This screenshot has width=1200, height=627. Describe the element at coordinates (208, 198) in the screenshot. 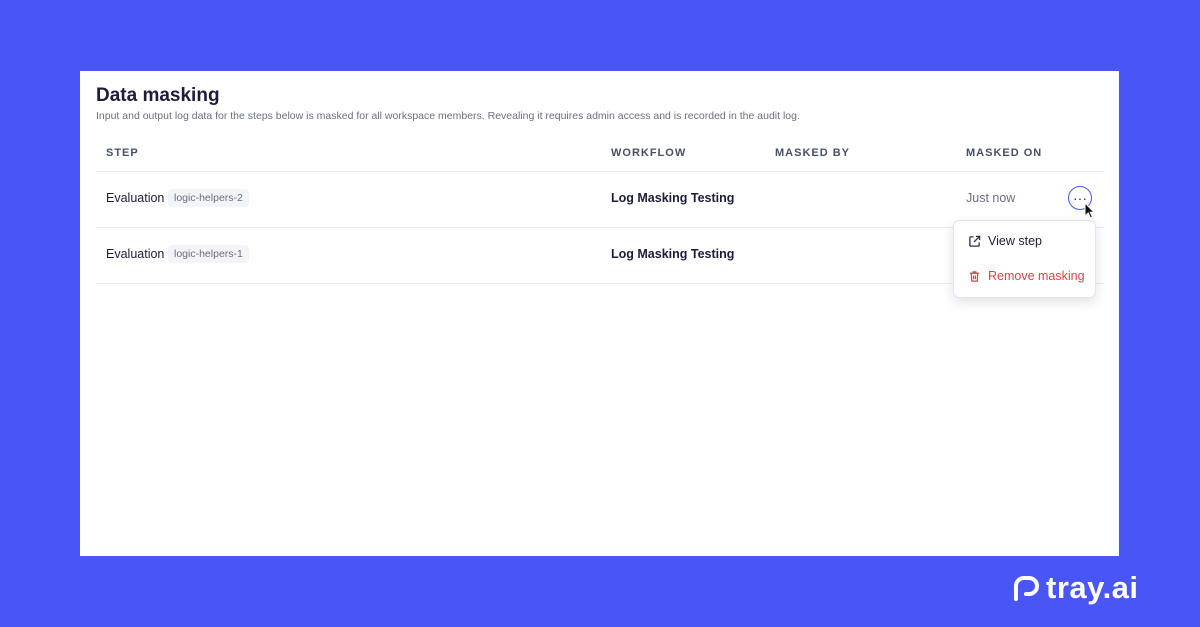

I see `step-tag: logic-helpers-2` at that location.